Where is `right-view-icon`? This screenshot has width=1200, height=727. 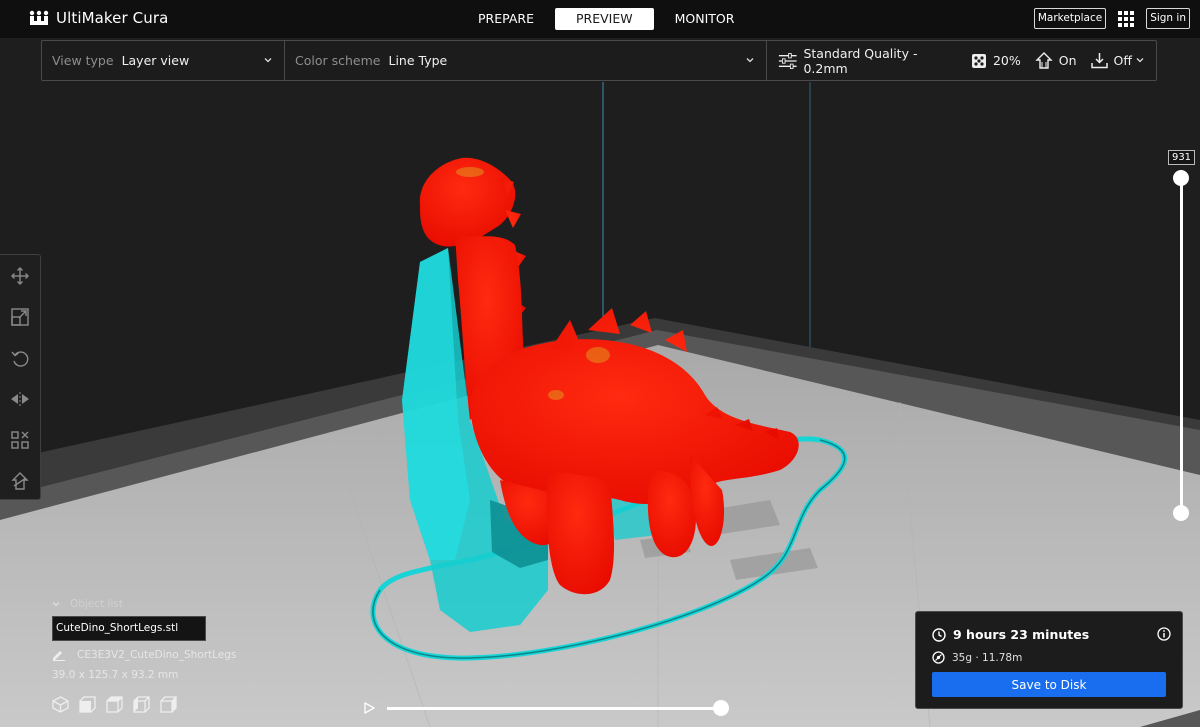
right-view-icon is located at coordinates (168, 704).